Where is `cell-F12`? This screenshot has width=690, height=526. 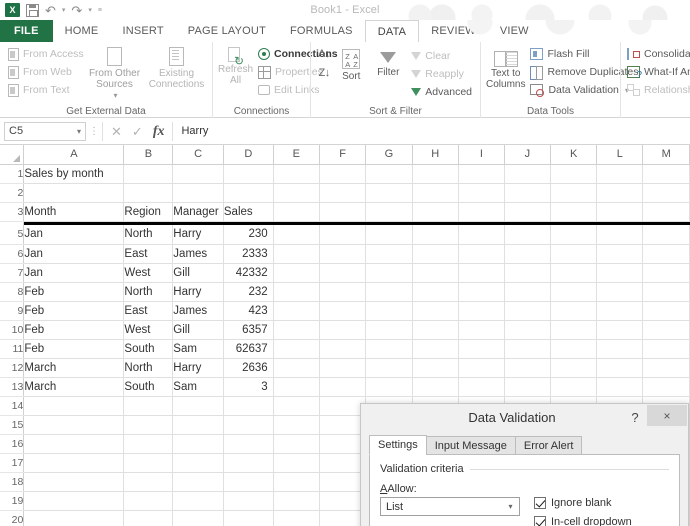 cell-F12 is located at coordinates (343, 368).